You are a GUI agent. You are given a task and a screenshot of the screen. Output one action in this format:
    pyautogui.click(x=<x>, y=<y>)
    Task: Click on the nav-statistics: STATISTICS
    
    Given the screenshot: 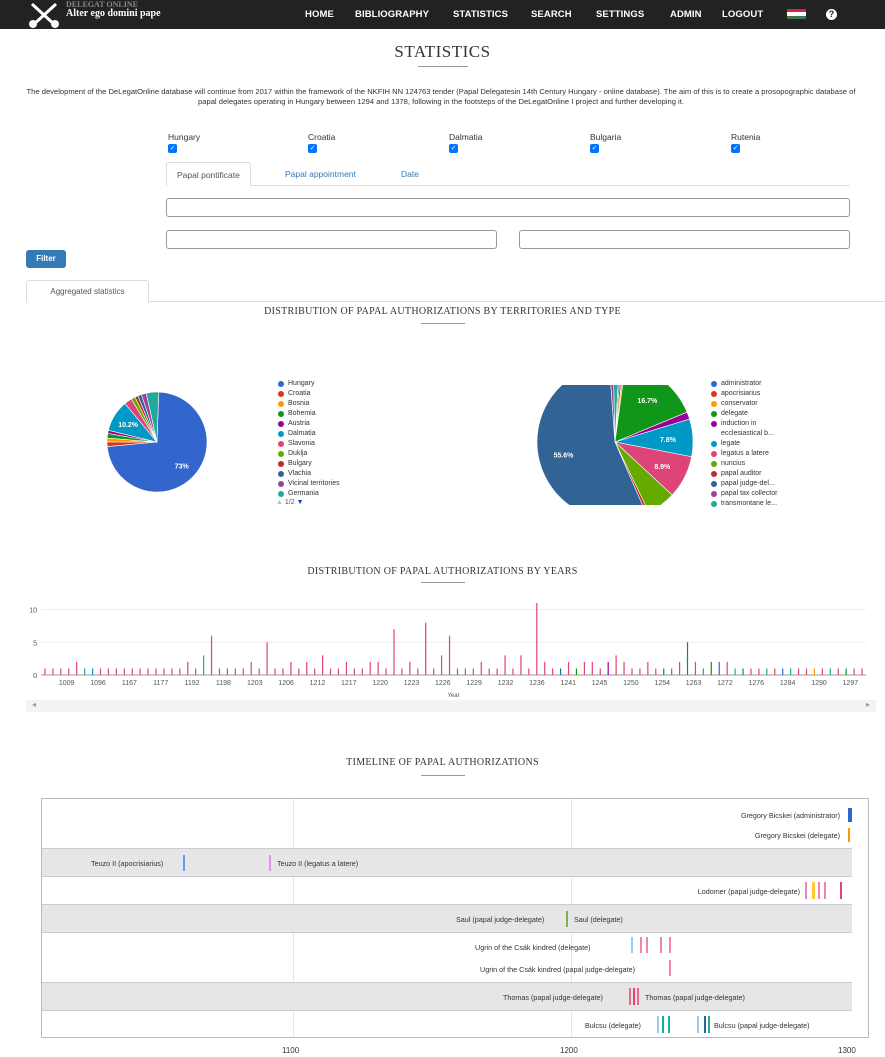 What is the action you would take?
    pyautogui.click(x=480, y=14)
    